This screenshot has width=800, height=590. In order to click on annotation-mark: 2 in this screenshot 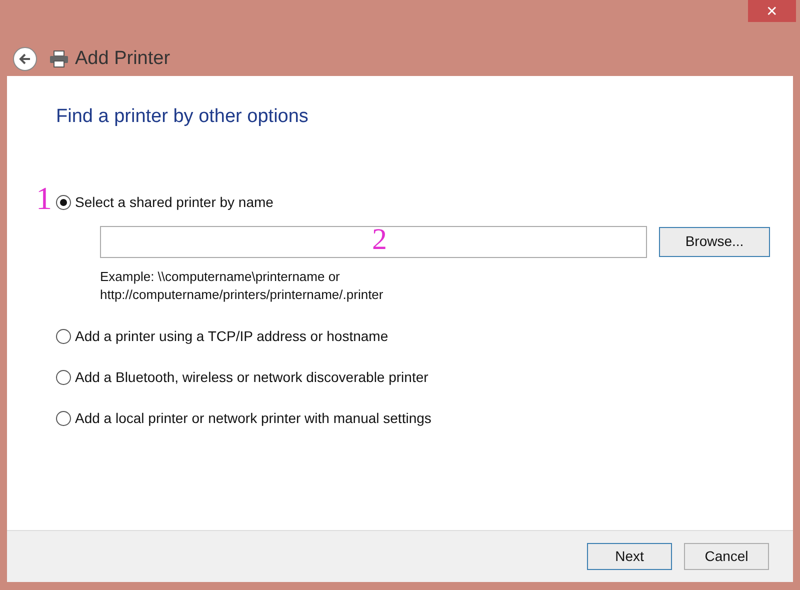, I will do `click(379, 240)`.